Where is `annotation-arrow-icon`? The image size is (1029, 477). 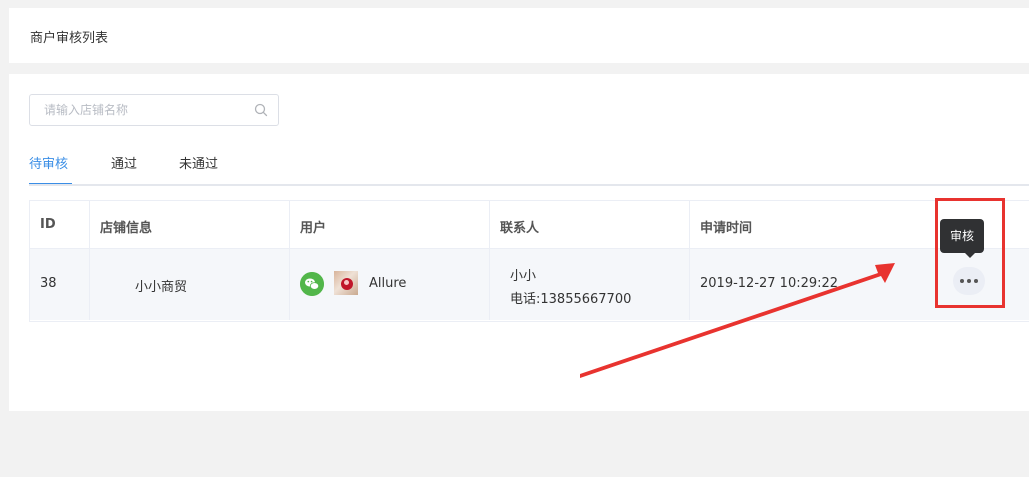 annotation-arrow-icon is located at coordinates (737, 320).